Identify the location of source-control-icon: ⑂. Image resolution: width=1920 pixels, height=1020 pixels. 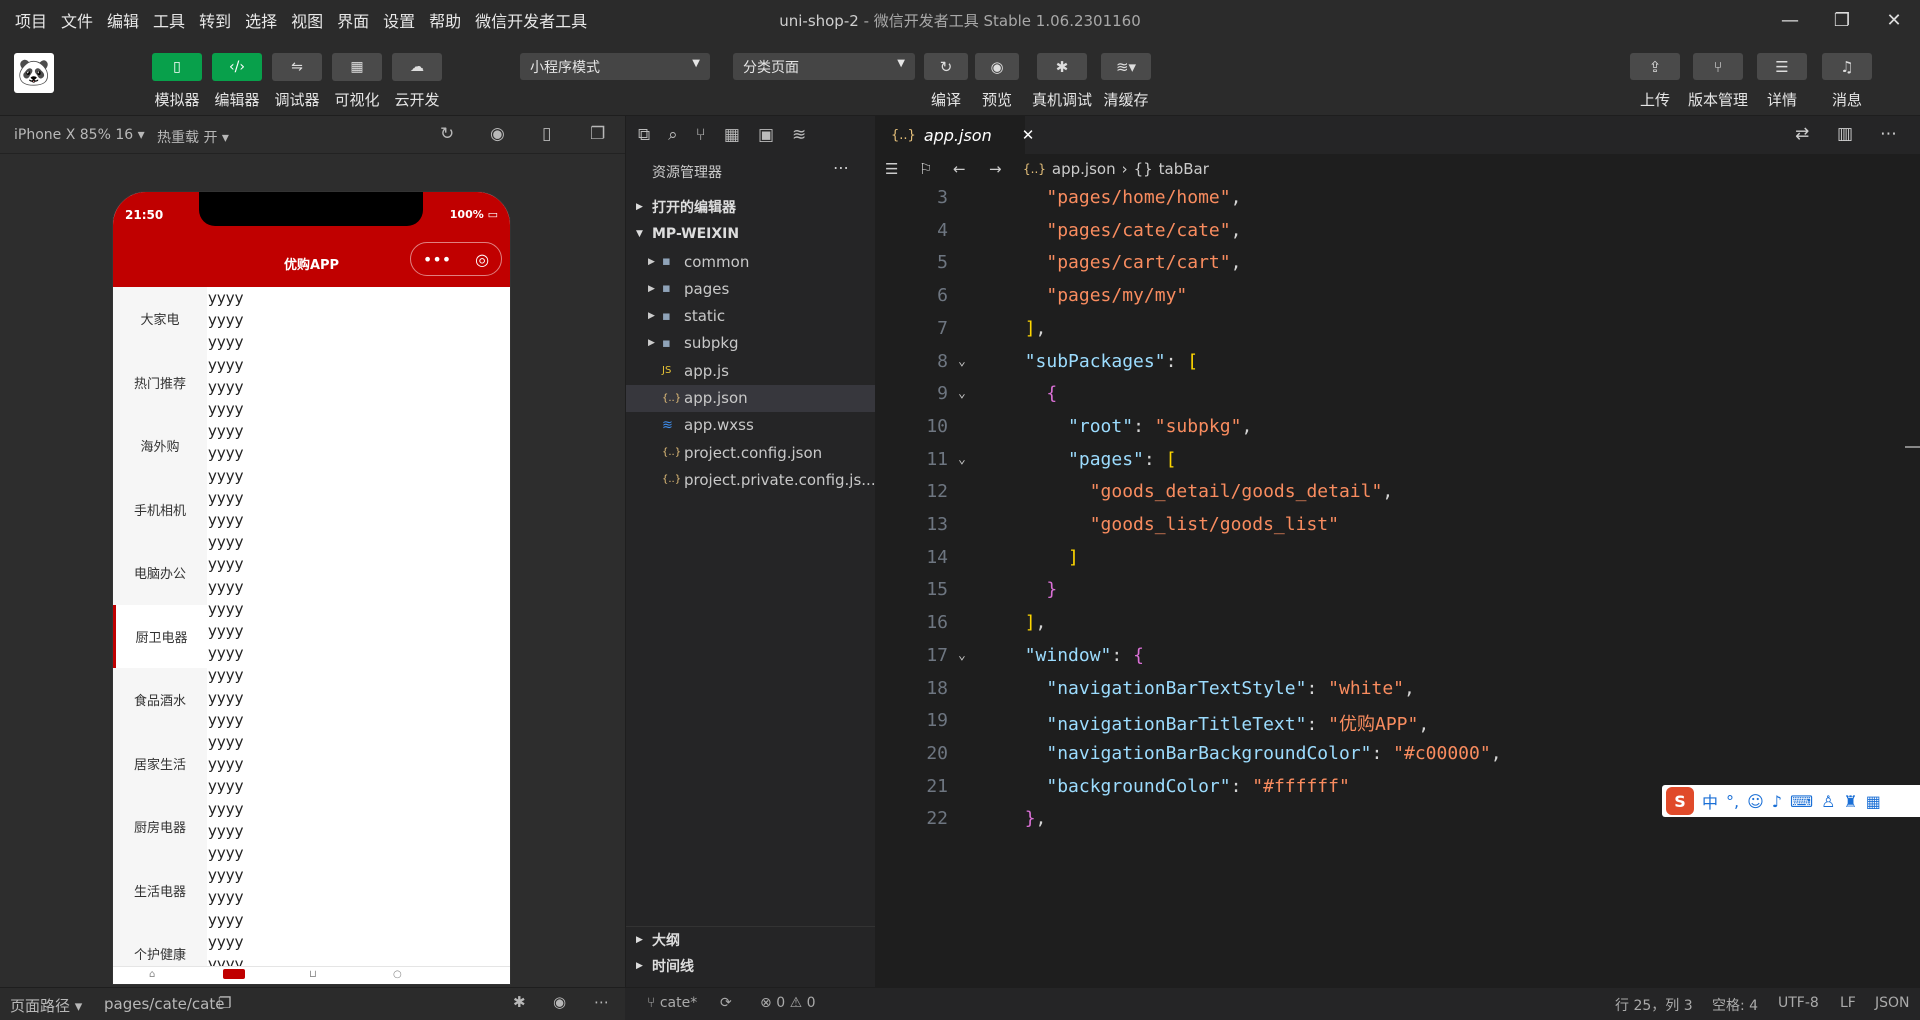
(701, 135).